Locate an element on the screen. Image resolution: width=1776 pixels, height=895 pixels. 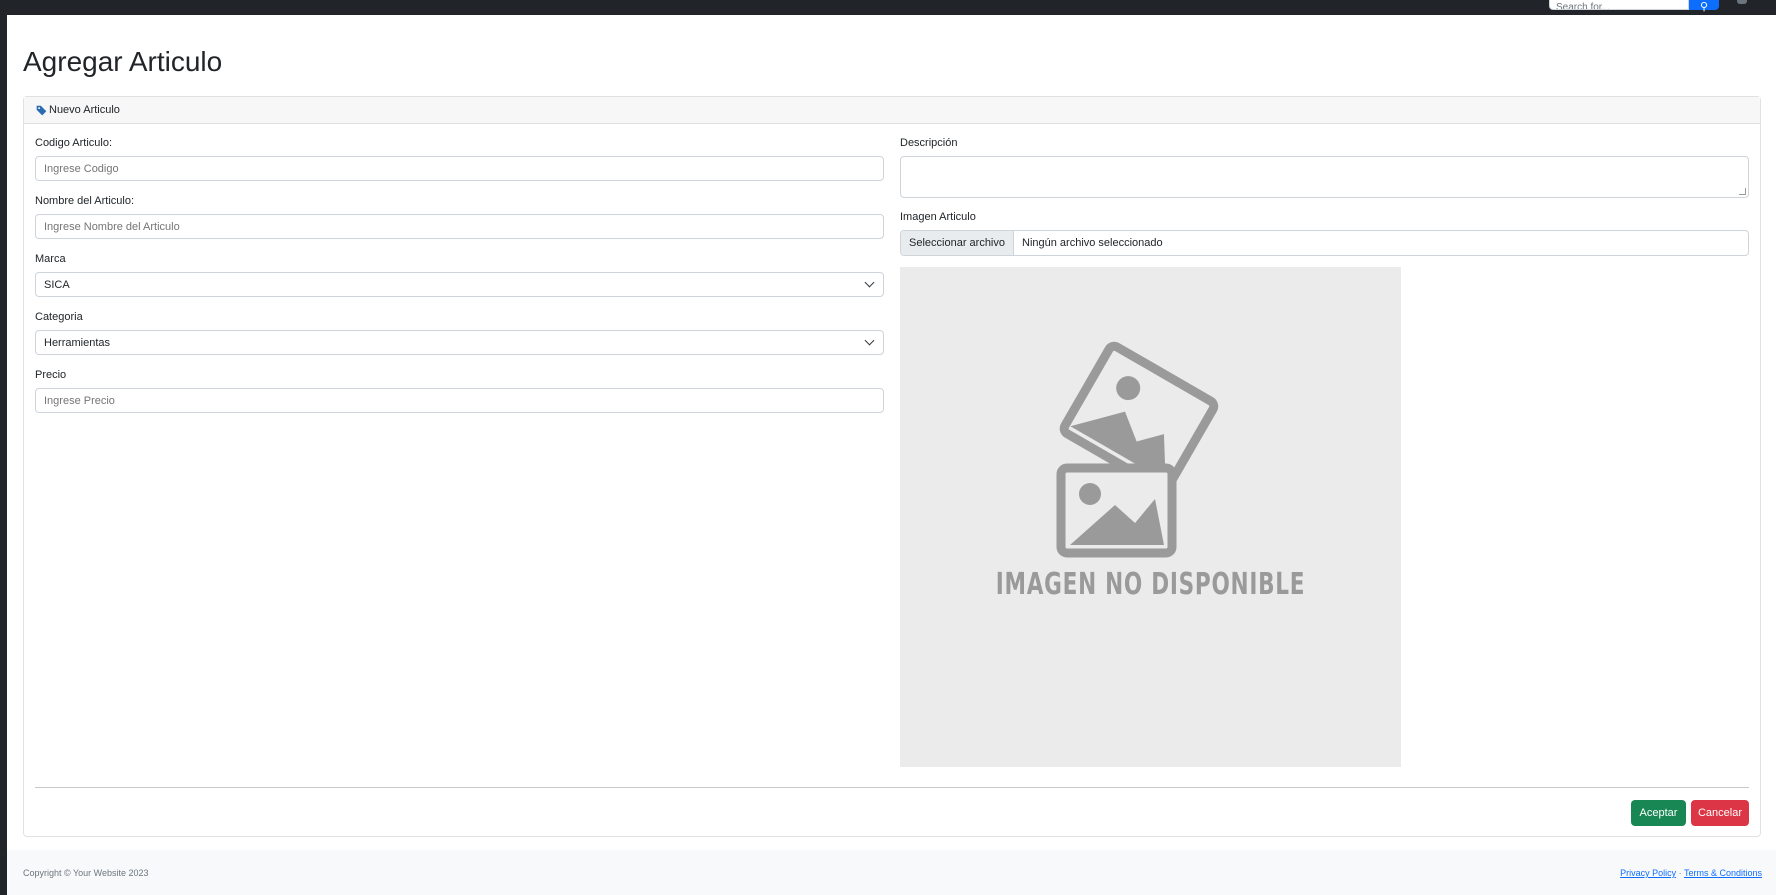
card-header: Nuevo Articulo is located at coordinates (892, 110).